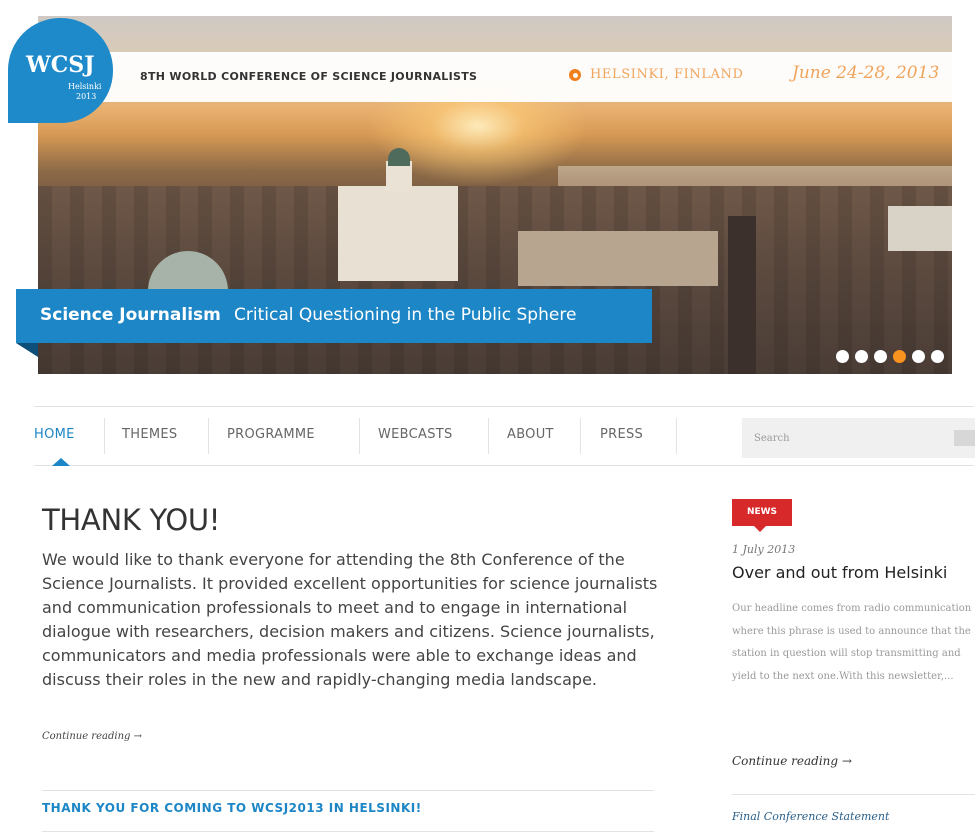 The image size is (975, 838). What do you see at coordinates (54, 434) in the screenshot?
I see `nav-home: HOME` at bounding box center [54, 434].